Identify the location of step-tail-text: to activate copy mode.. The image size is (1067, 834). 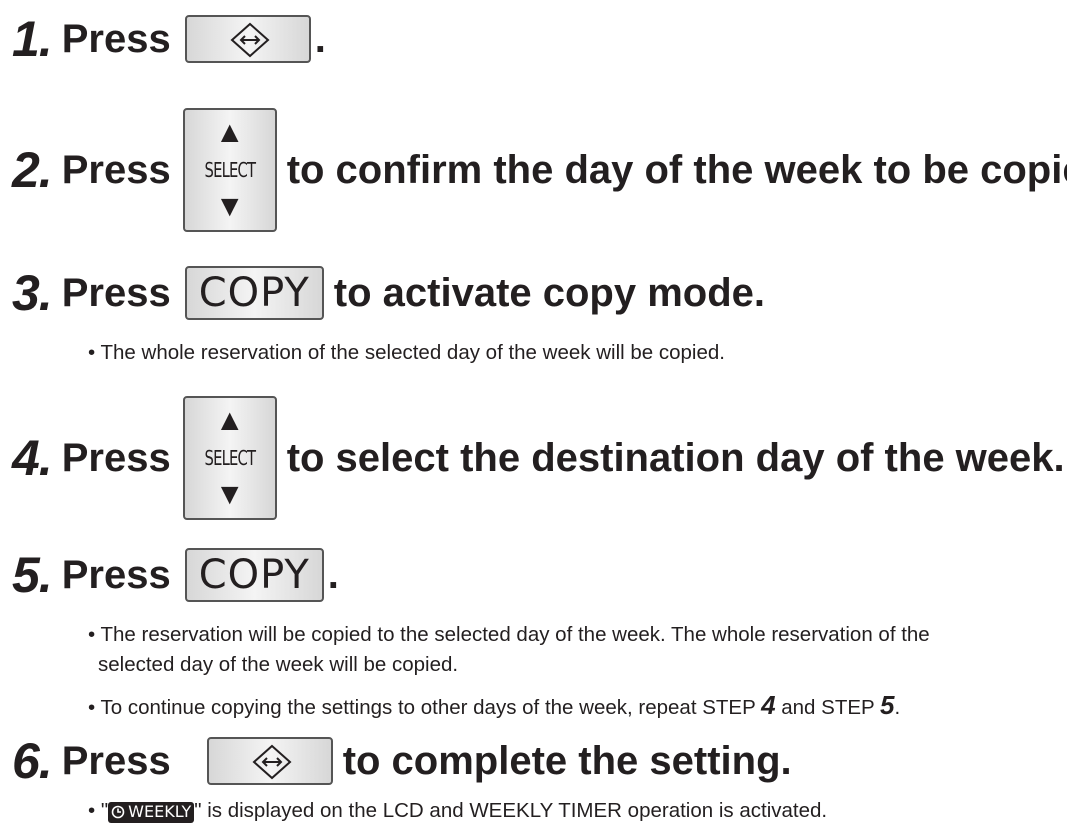
(549, 293).